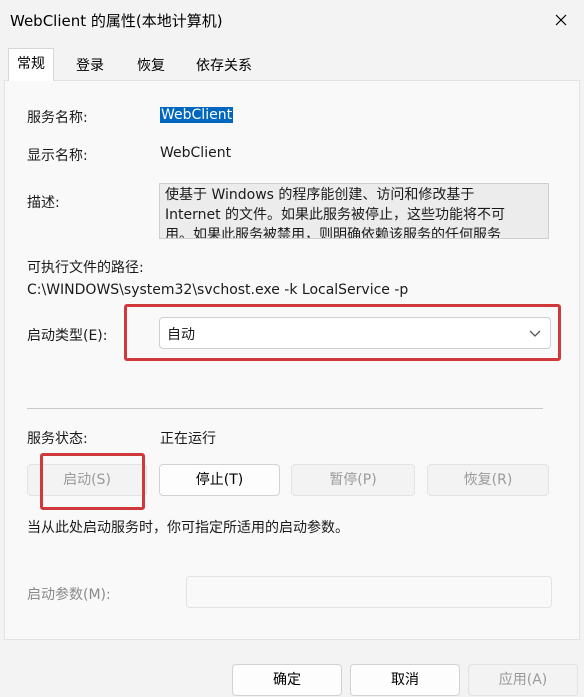  What do you see at coordinates (151, 66) in the screenshot?
I see `tab-recovery: 恢复` at bounding box center [151, 66].